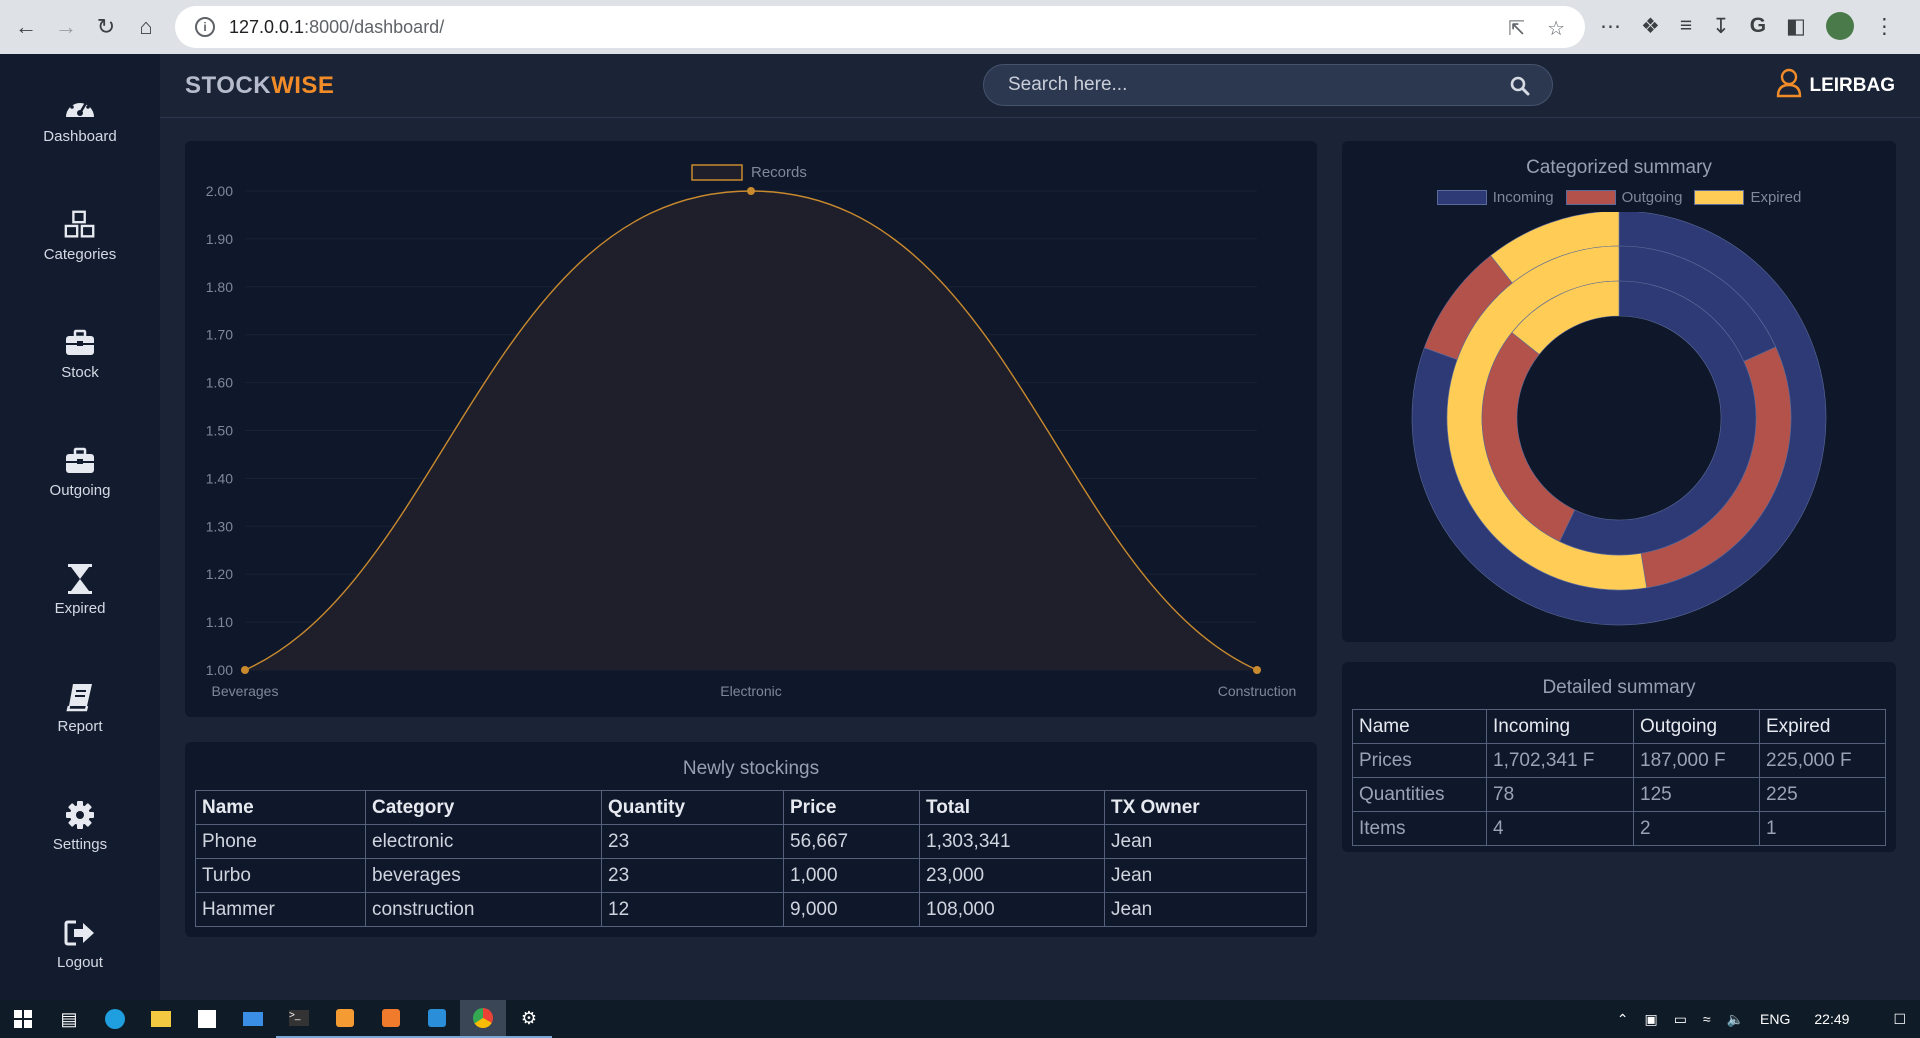 This screenshot has height=1038, width=1920. I want to click on sidebar-item-label: Dashboard, so click(80, 136).